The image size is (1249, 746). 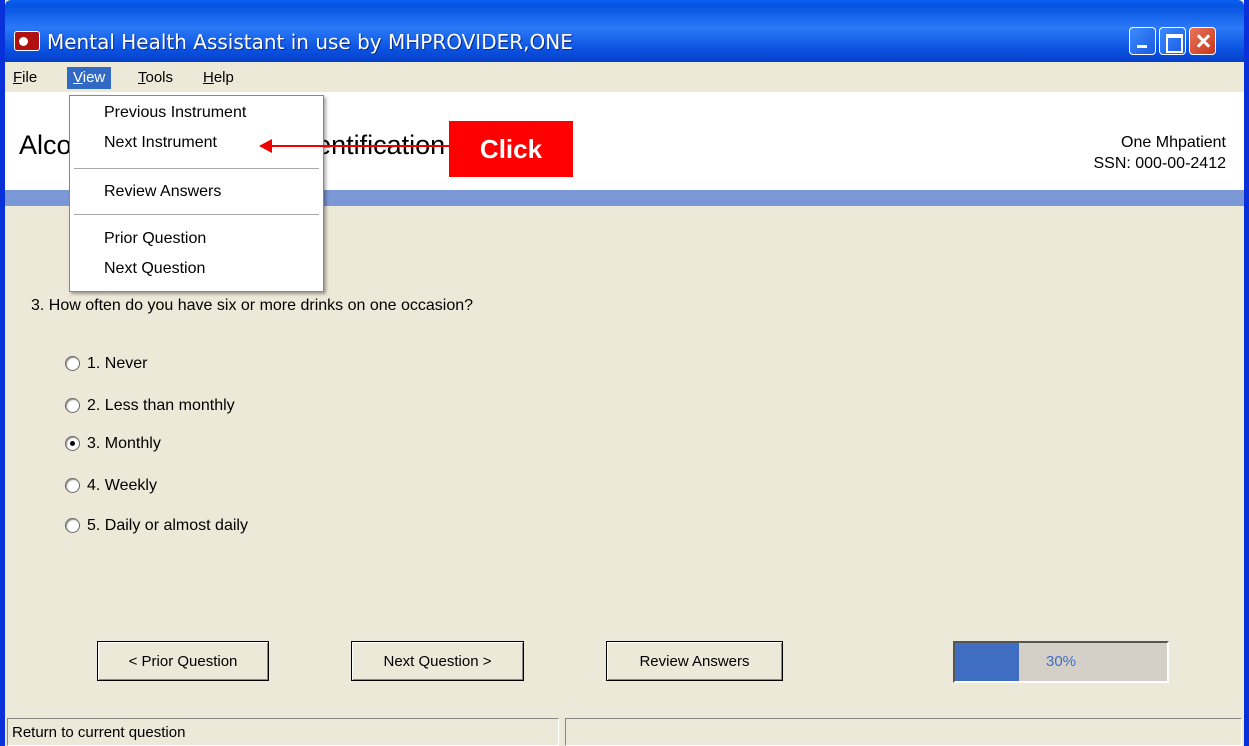 What do you see at coordinates (160, 143) in the screenshot?
I see `menu-item-next-instrument: Next Instrument` at bounding box center [160, 143].